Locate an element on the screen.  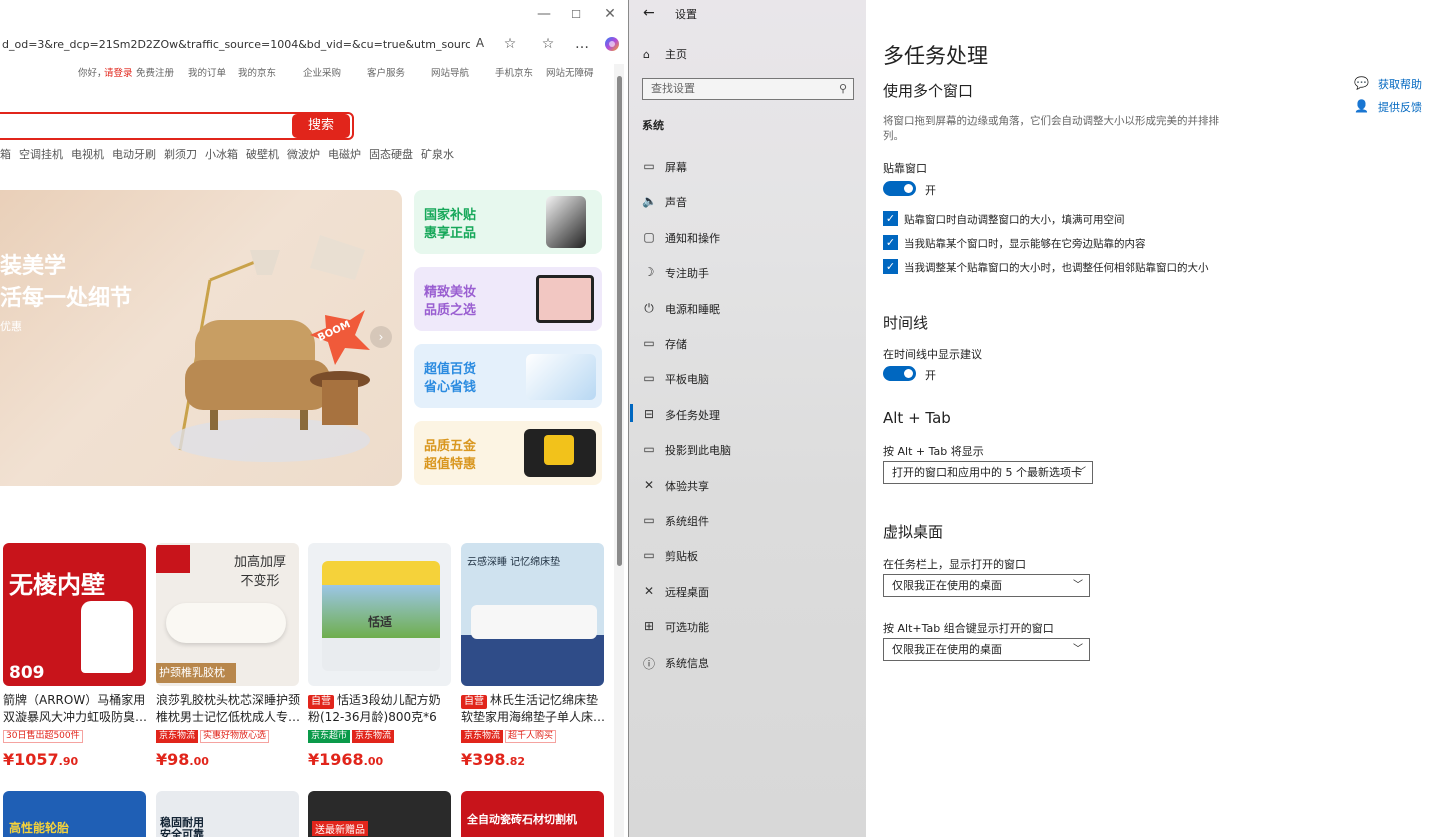
product-card: 稳固耐用 安全可靠 is located at coordinates (227, 814).